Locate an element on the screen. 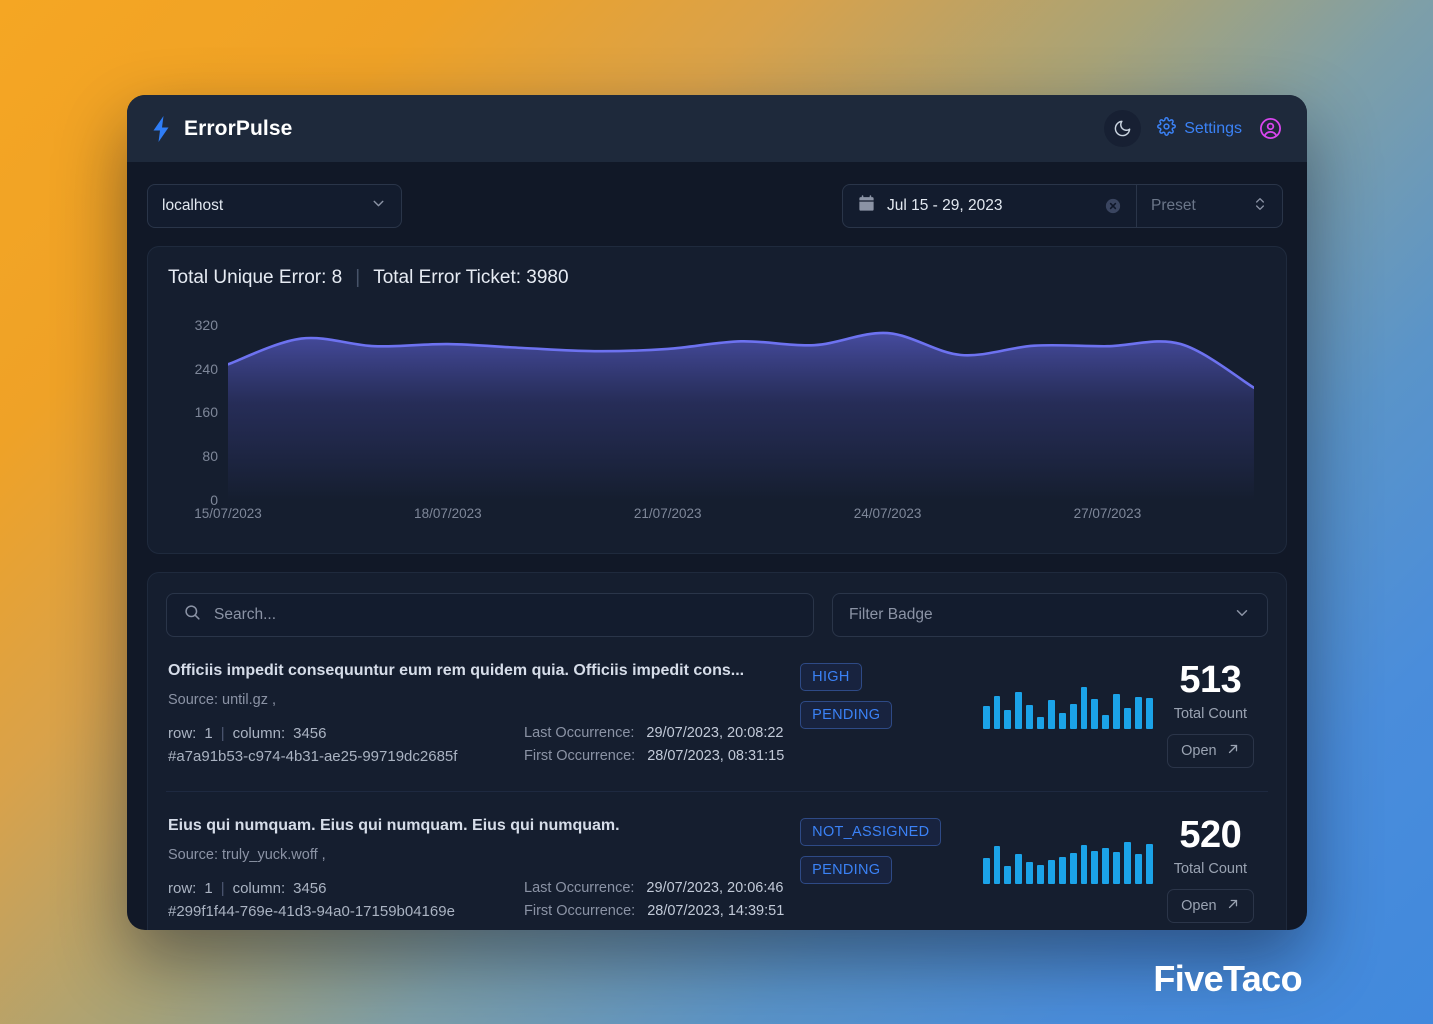 The height and width of the screenshot is (1024, 1433). total-unique-error: Total Unique Error: 8 is located at coordinates (255, 277).